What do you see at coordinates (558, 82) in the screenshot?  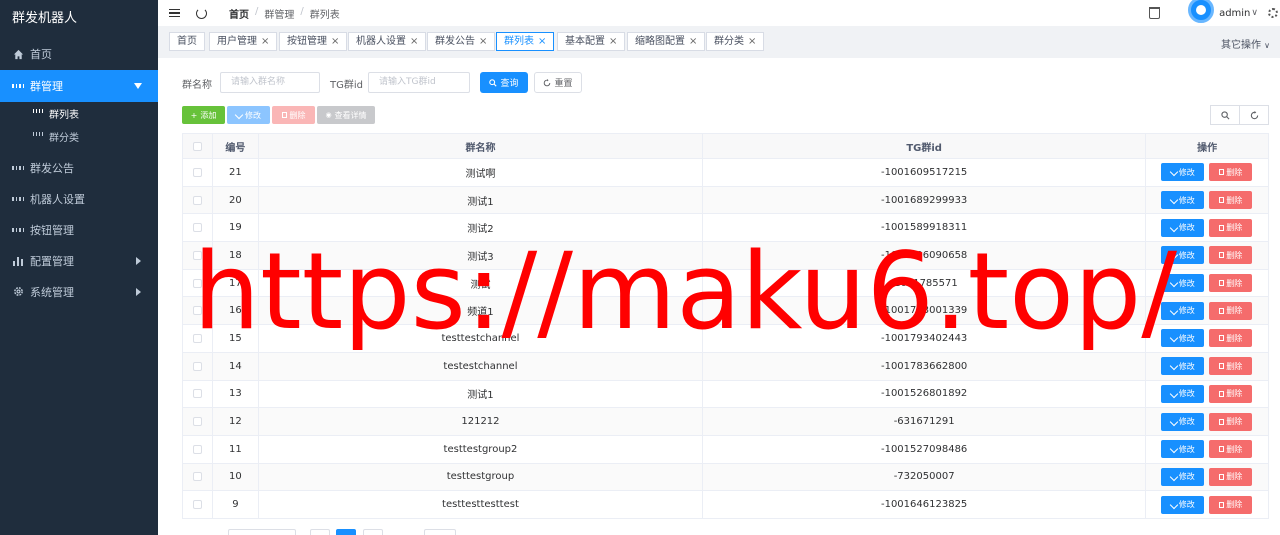 I see `reset-button: 重置` at bounding box center [558, 82].